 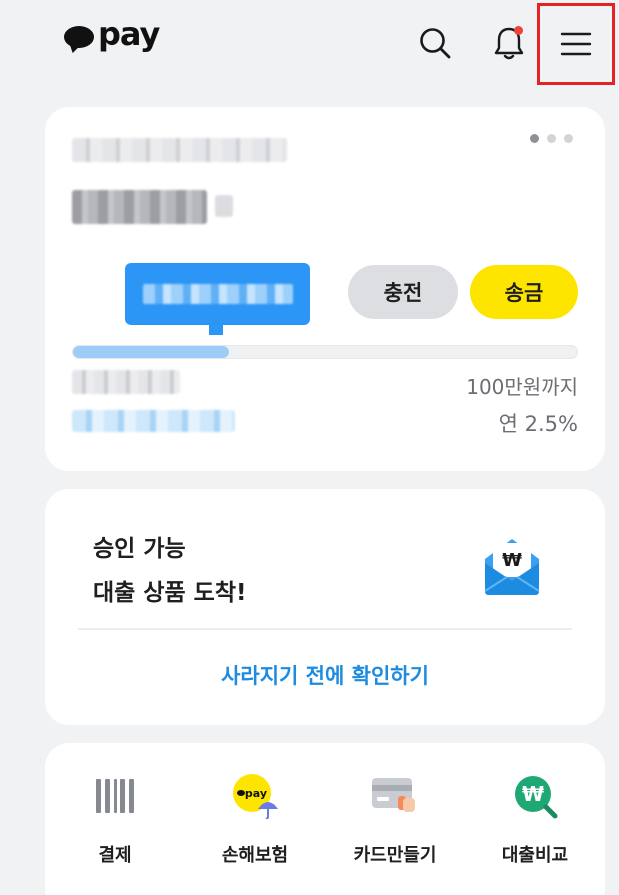 I want to click on chat-bubble-logo-icon, so click(x=79, y=37).